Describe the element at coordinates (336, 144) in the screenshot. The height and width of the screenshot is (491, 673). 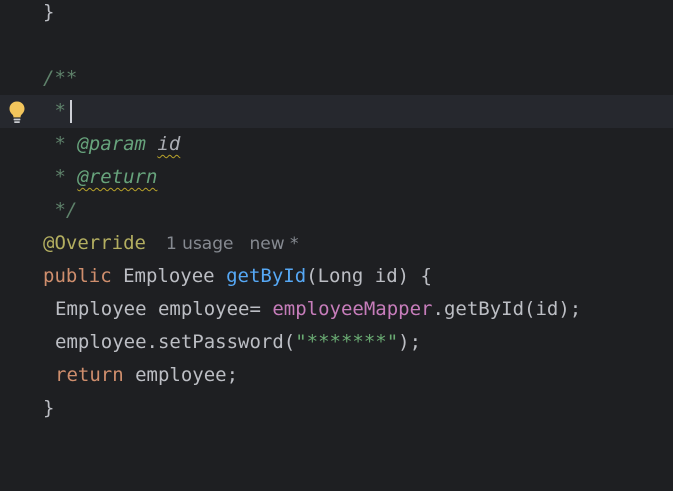
I see `code-line: * @param id` at that location.